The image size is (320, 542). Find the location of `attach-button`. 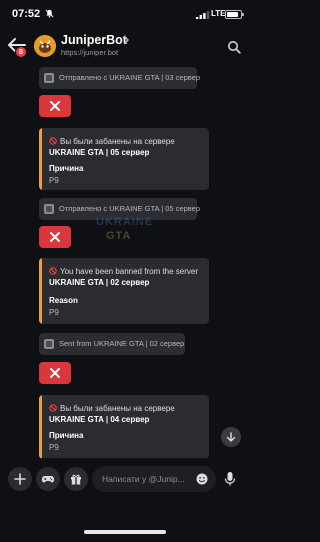

attach-button is located at coordinates (20, 479).